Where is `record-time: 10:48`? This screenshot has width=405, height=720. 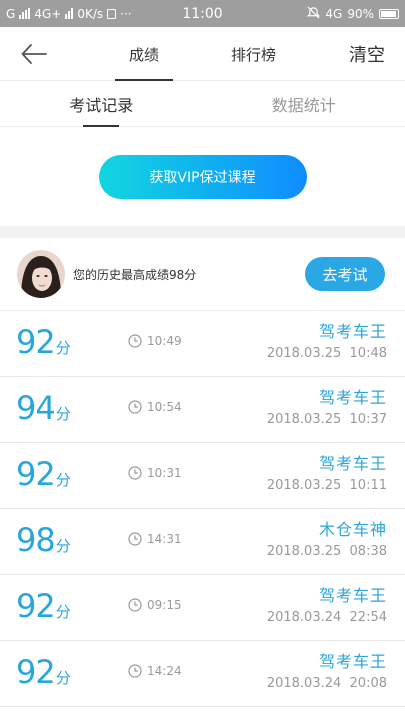
record-time: 10:48 is located at coordinates (368, 353).